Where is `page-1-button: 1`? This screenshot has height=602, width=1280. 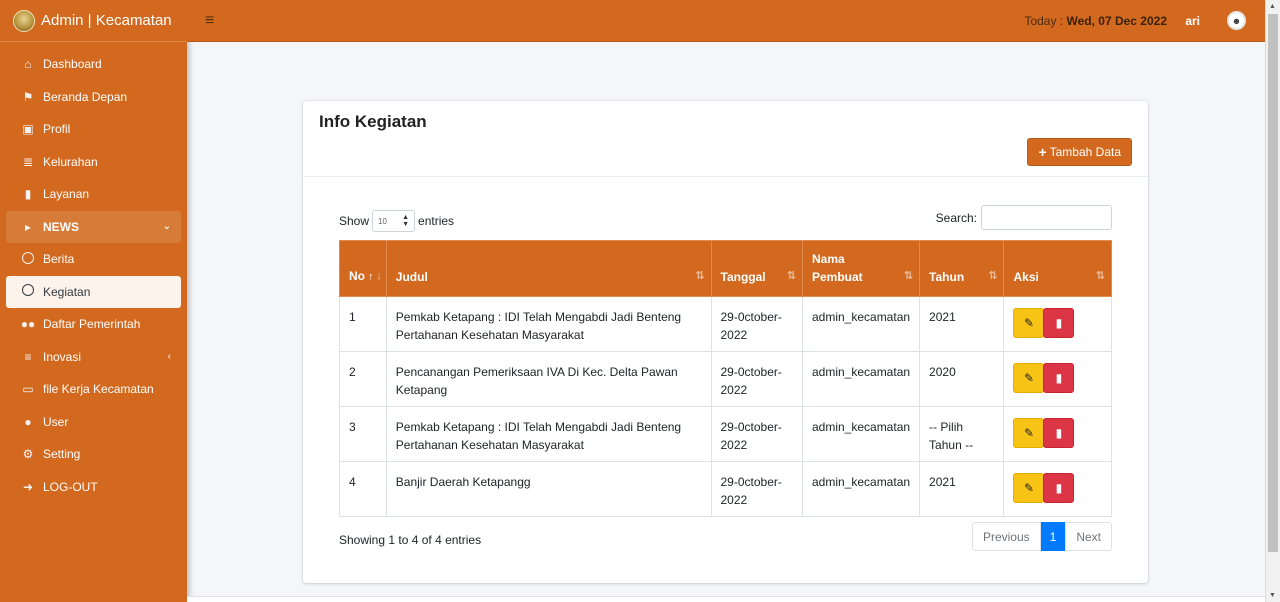
page-1-button: 1 is located at coordinates (1053, 536).